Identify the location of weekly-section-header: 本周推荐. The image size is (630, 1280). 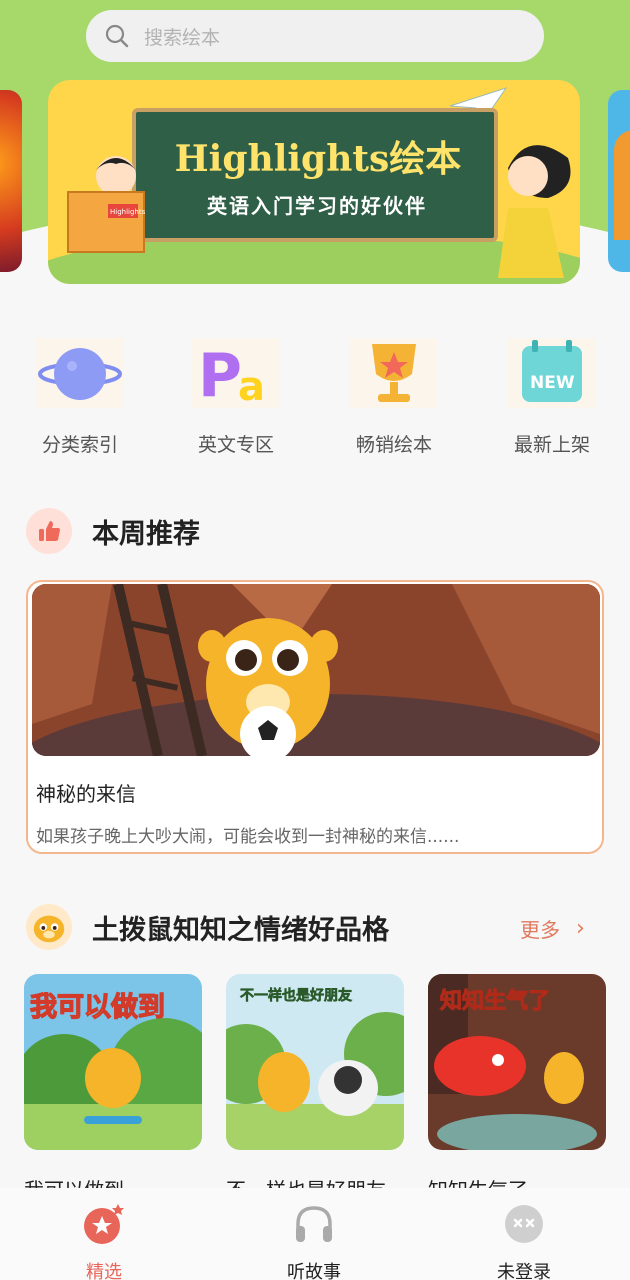
(113, 531).